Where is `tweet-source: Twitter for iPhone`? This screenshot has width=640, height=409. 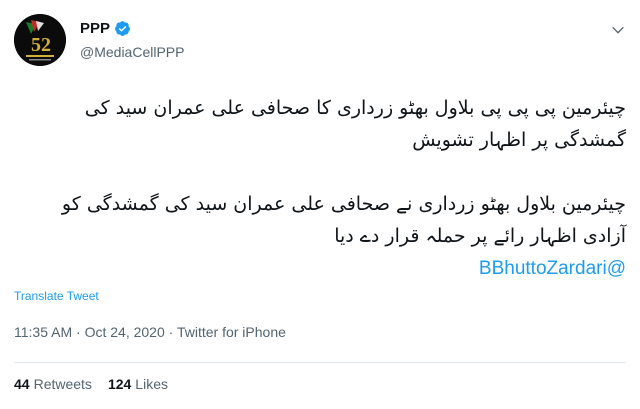 tweet-source: Twitter for iPhone is located at coordinates (231, 332).